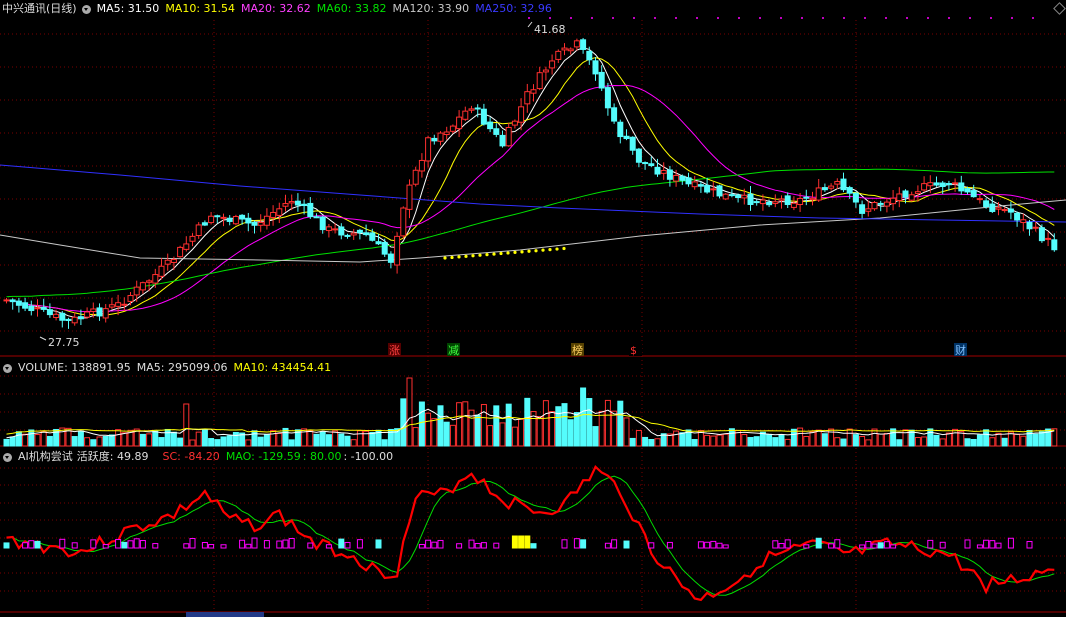  Describe the element at coordinates (394, 350) in the screenshot. I see `event-marker-label: 涨` at that location.